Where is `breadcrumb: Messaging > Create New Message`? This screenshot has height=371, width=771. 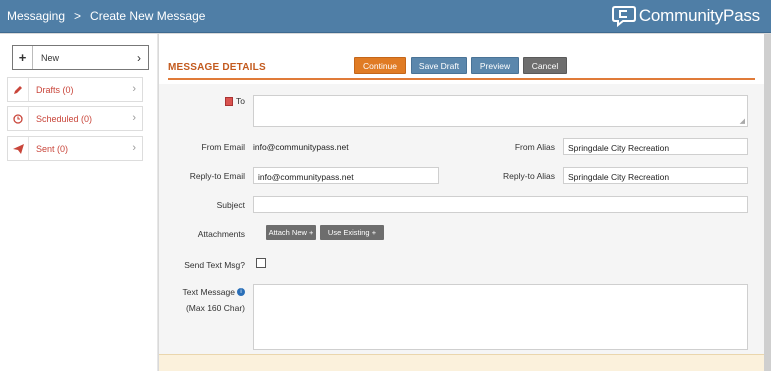
breadcrumb: Messaging > Create New Message is located at coordinates (106, 16).